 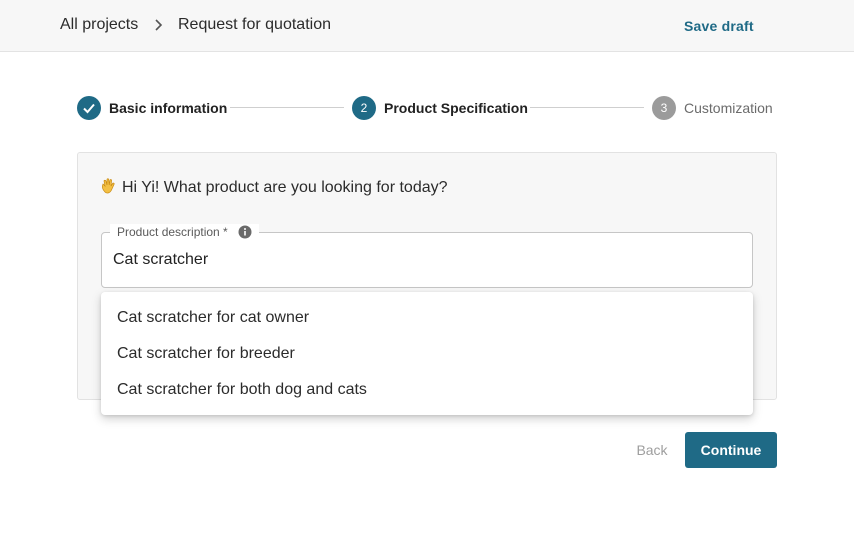 What do you see at coordinates (719, 26) in the screenshot?
I see `save-draft-button: Save draft` at bounding box center [719, 26].